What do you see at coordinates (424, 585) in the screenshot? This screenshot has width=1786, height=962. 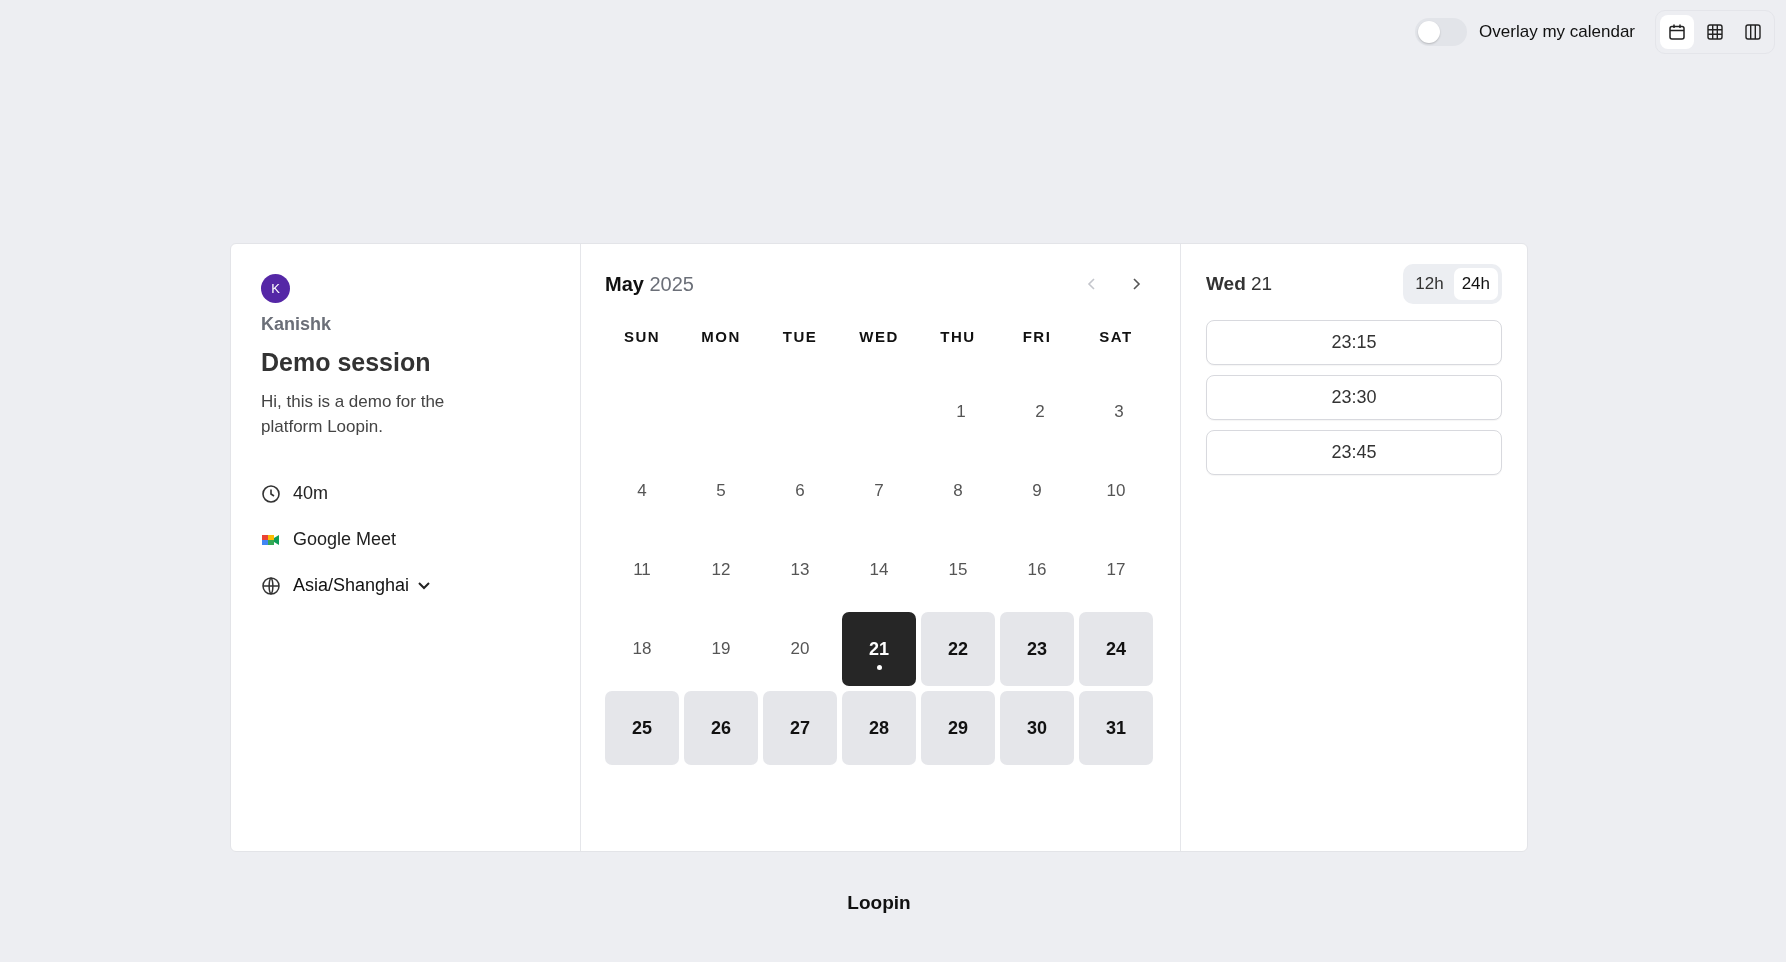 I see `chevron-down-icon` at bounding box center [424, 585].